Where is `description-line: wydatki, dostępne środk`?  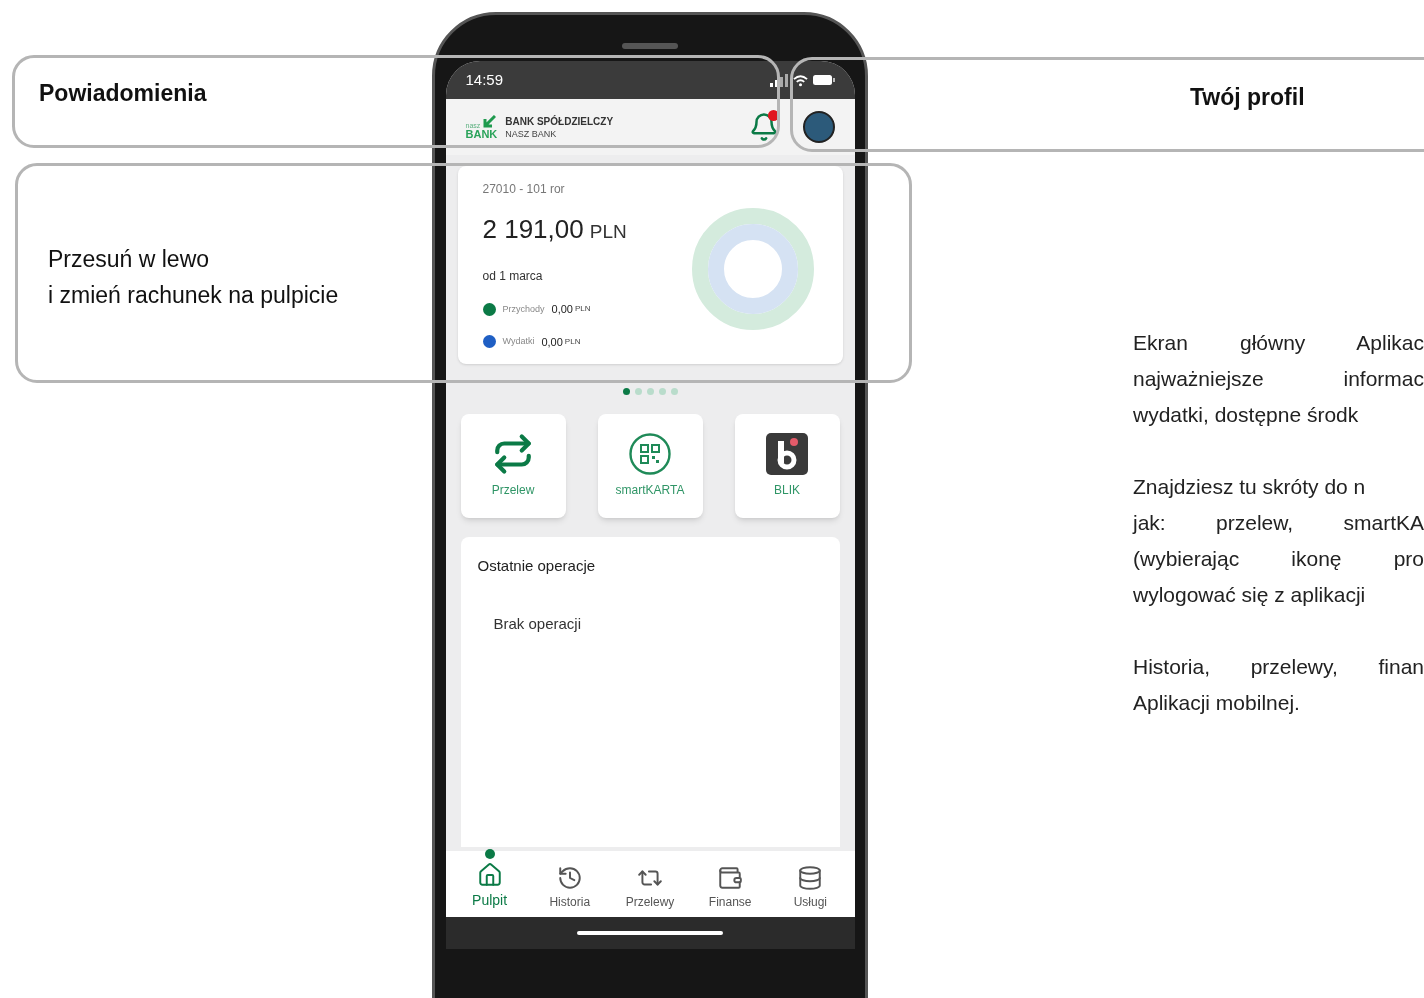 description-line: wydatki, dostępne środk is located at coordinates (1246, 414).